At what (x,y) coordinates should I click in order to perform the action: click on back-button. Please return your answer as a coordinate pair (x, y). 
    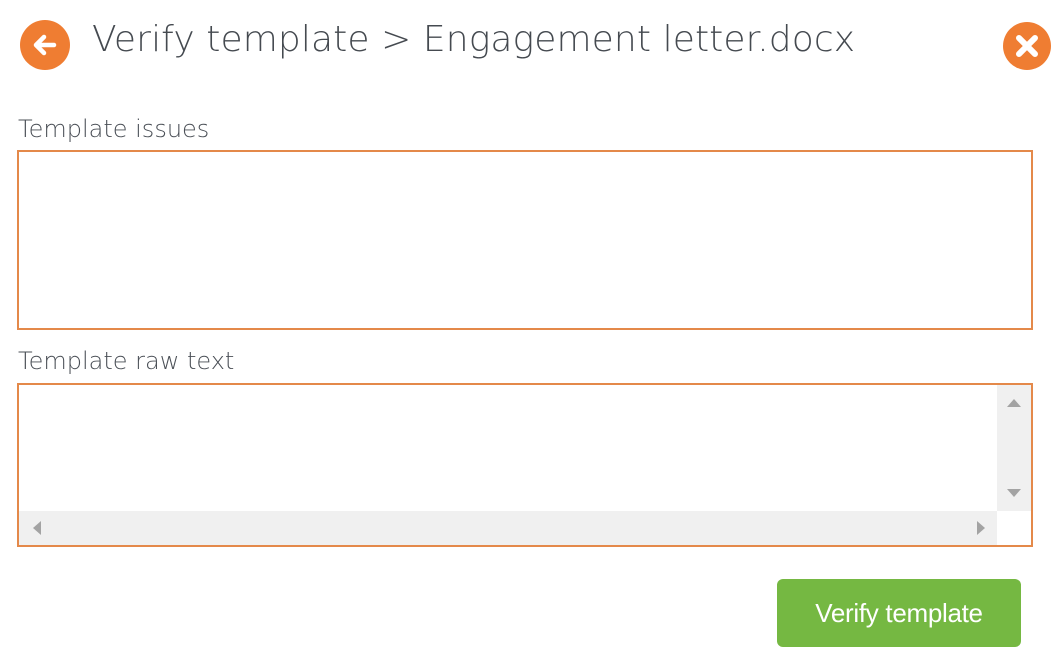
    Looking at the image, I should click on (45, 45).